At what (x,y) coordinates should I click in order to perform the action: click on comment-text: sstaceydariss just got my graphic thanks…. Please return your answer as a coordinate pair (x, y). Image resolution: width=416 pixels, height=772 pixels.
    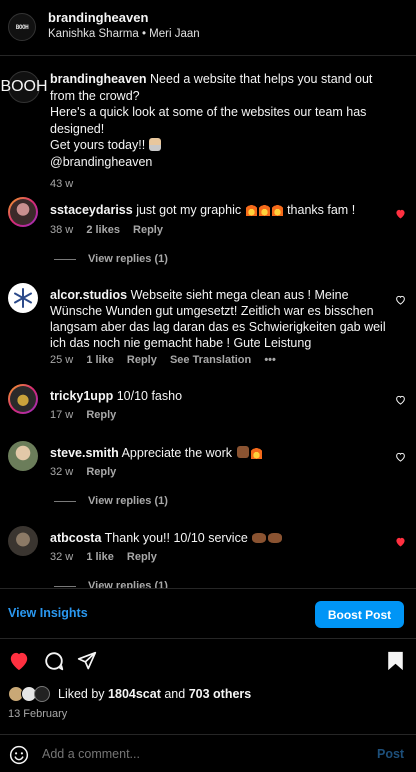
    Looking at the image, I should click on (203, 210).